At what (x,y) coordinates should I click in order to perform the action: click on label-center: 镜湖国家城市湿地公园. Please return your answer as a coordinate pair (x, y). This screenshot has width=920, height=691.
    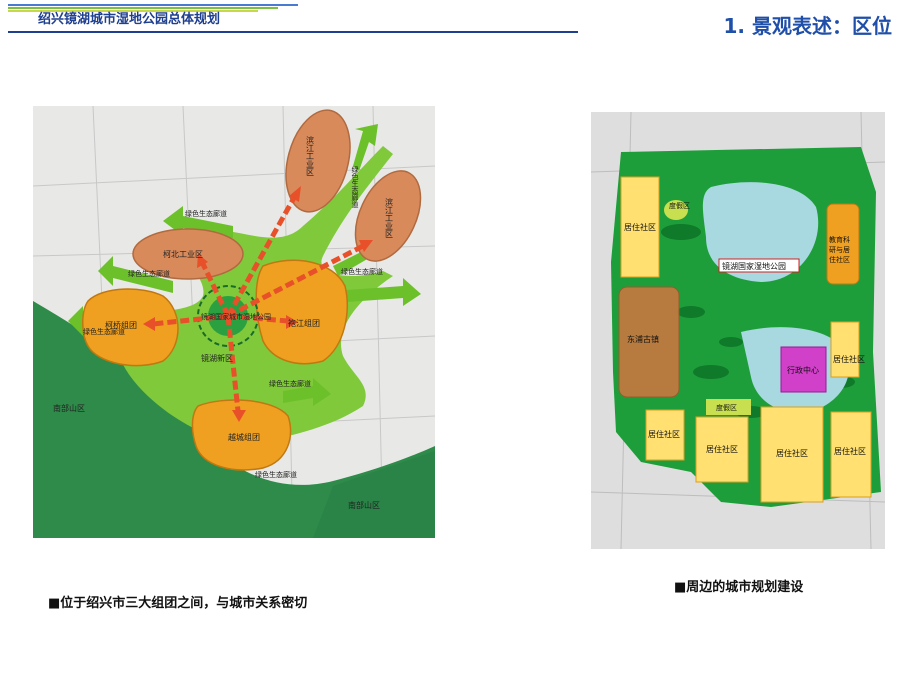
    Looking at the image, I should click on (236, 316).